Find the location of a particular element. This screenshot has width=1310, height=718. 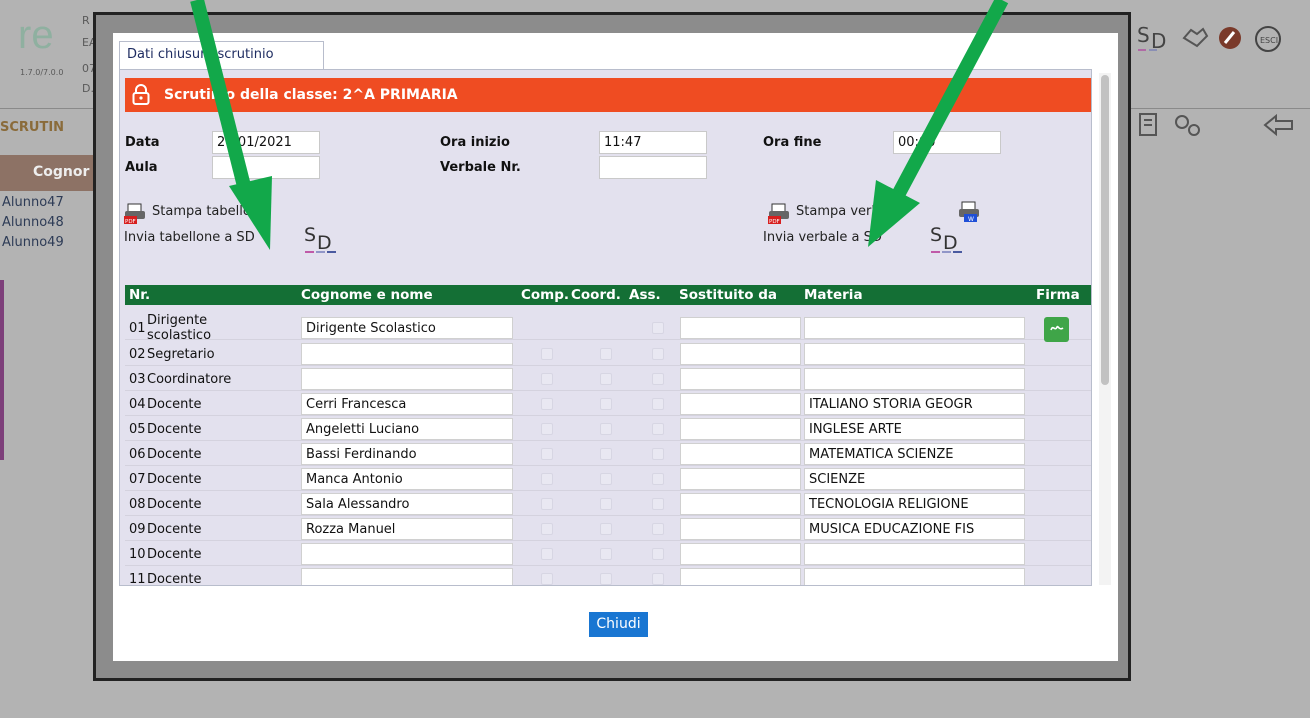

nome-input: Cerri Francesca is located at coordinates (407, 404).